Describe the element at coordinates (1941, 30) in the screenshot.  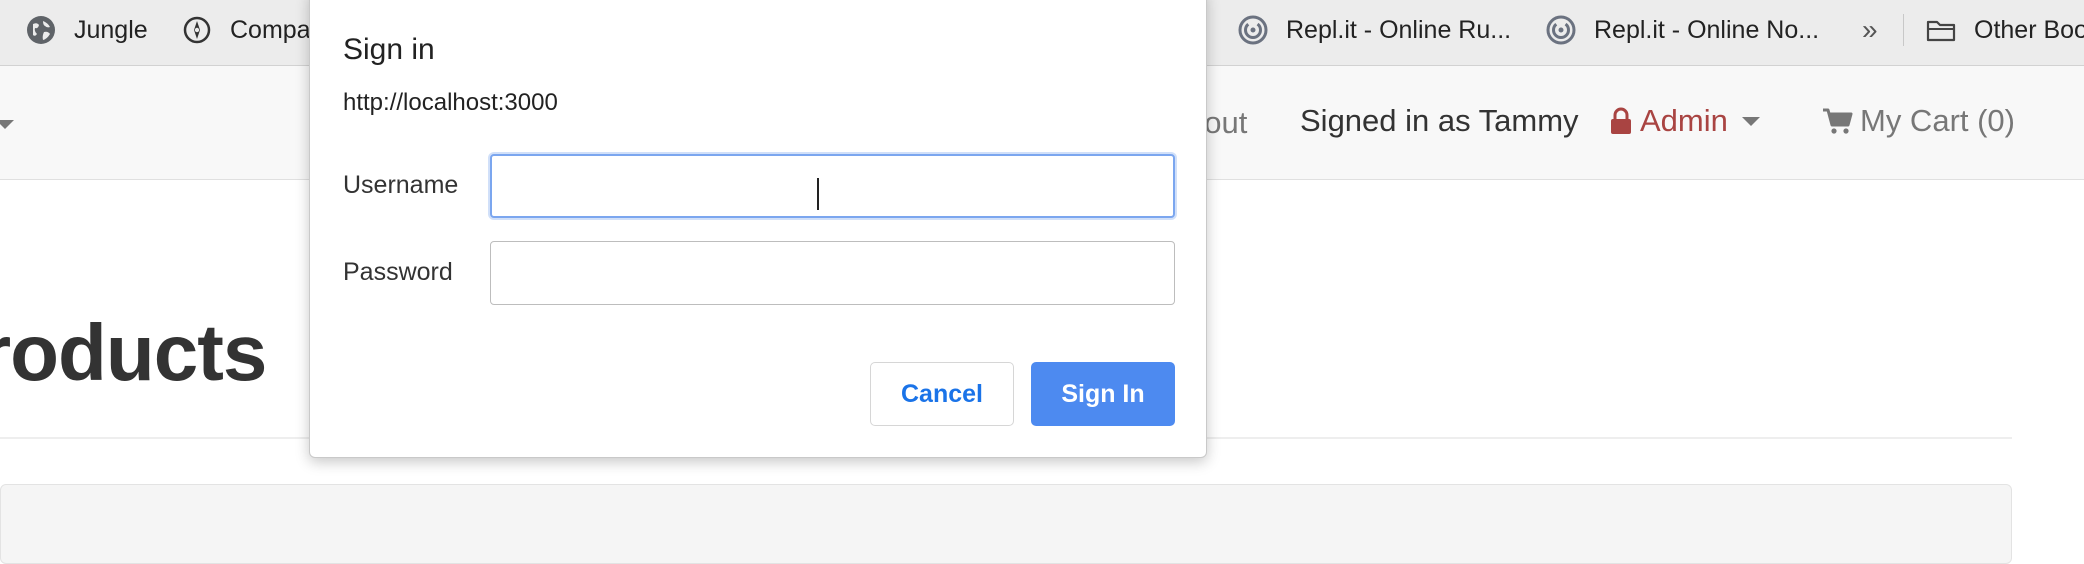
I see `folder-icon` at that location.